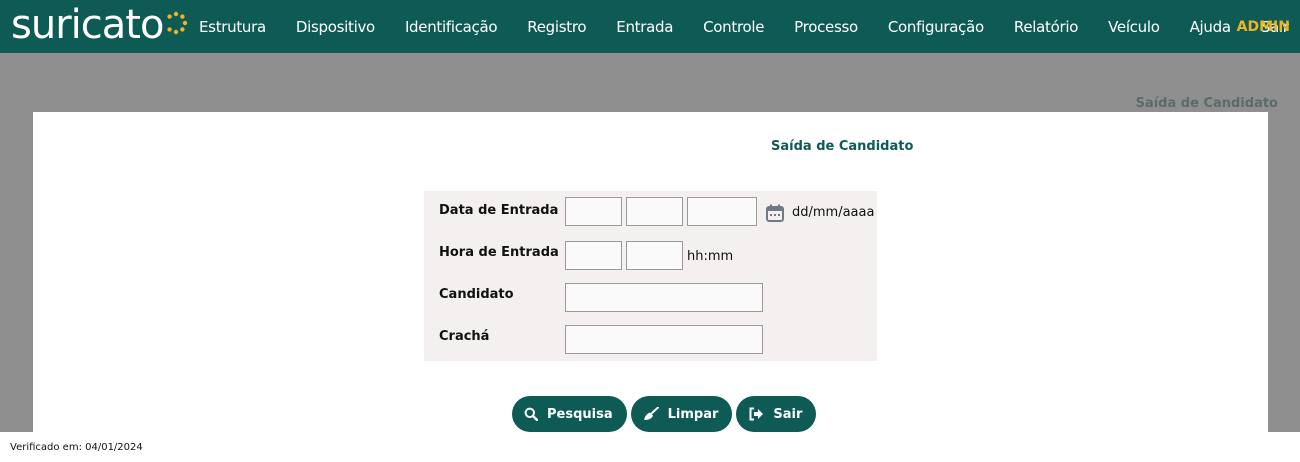  What do you see at coordinates (1134, 27) in the screenshot?
I see `menu-item-veiculo: Veículo` at bounding box center [1134, 27].